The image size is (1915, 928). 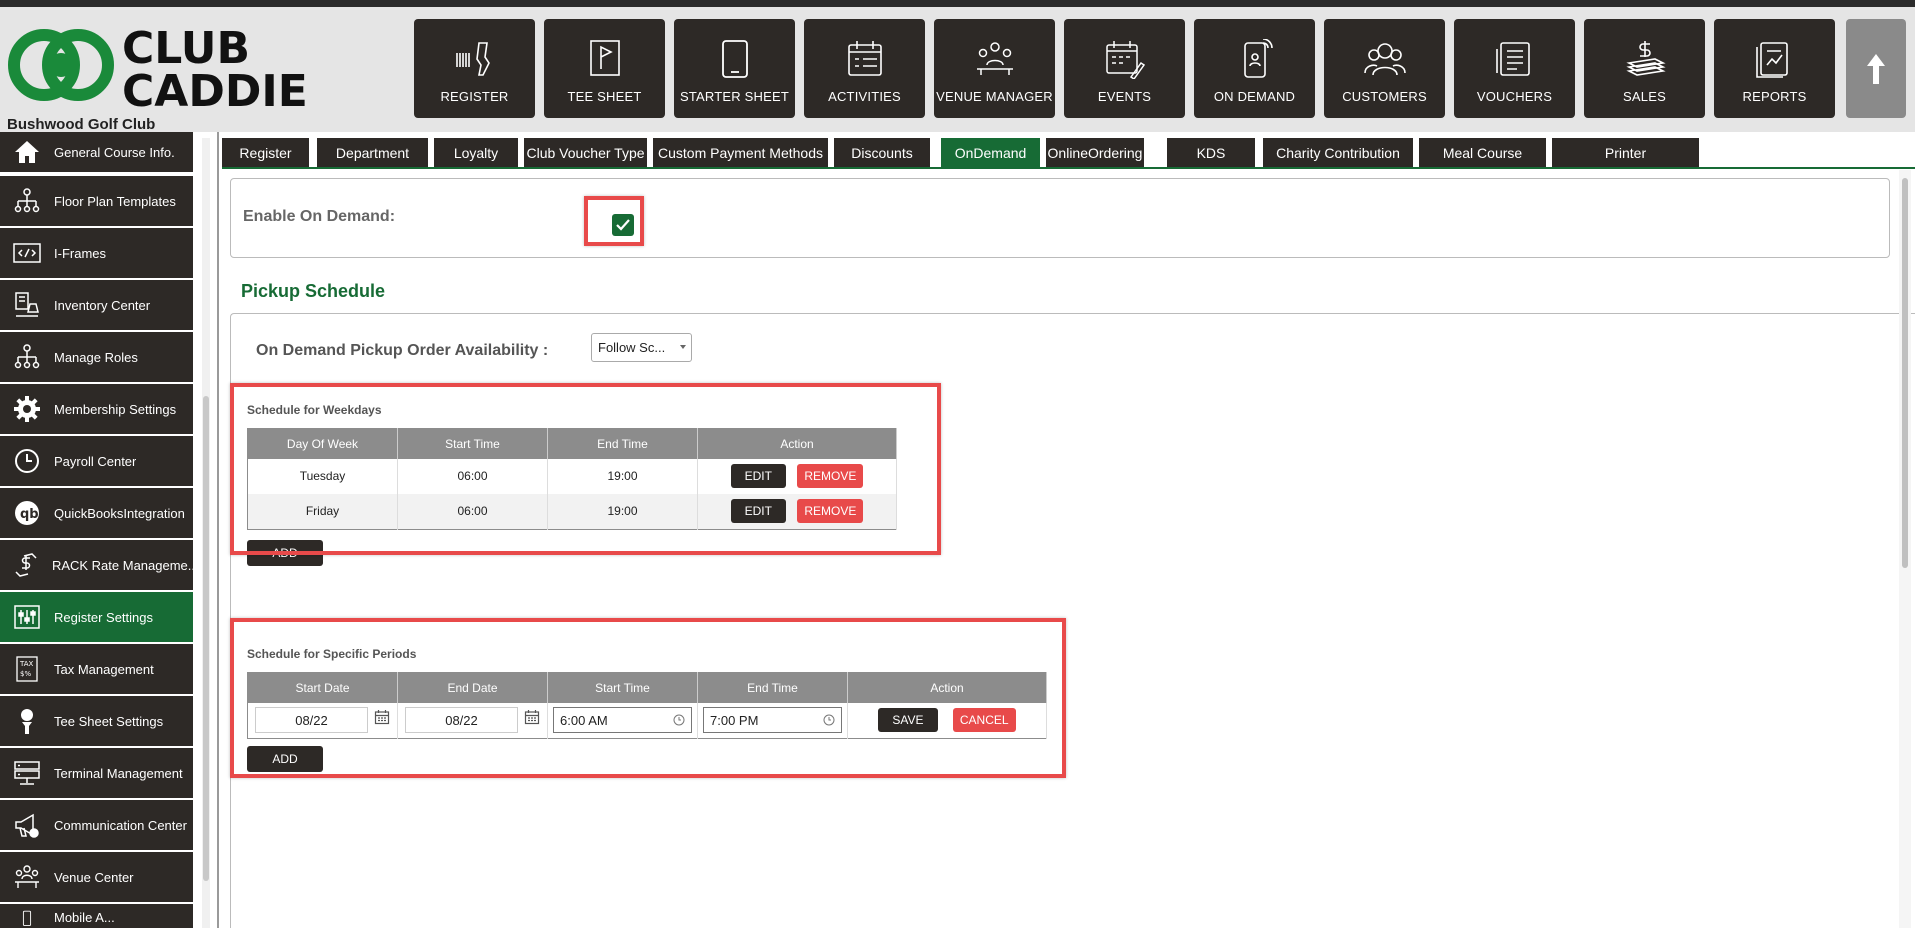 What do you see at coordinates (474, 68) in the screenshot?
I see `nav-register-button: REGISTER` at bounding box center [474, 68].